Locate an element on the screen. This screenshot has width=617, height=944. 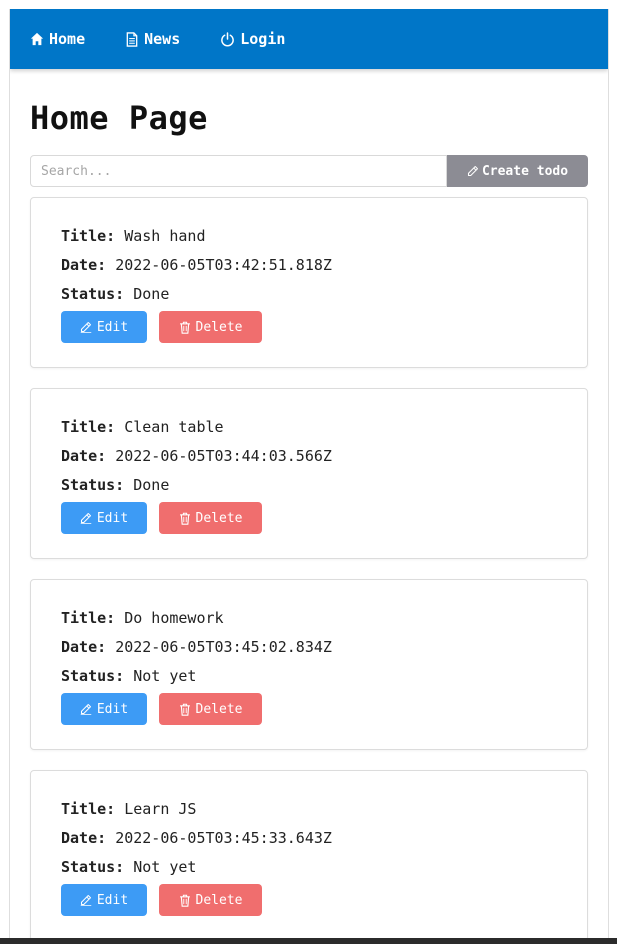
power-icon is located at coordinates (228, 38).